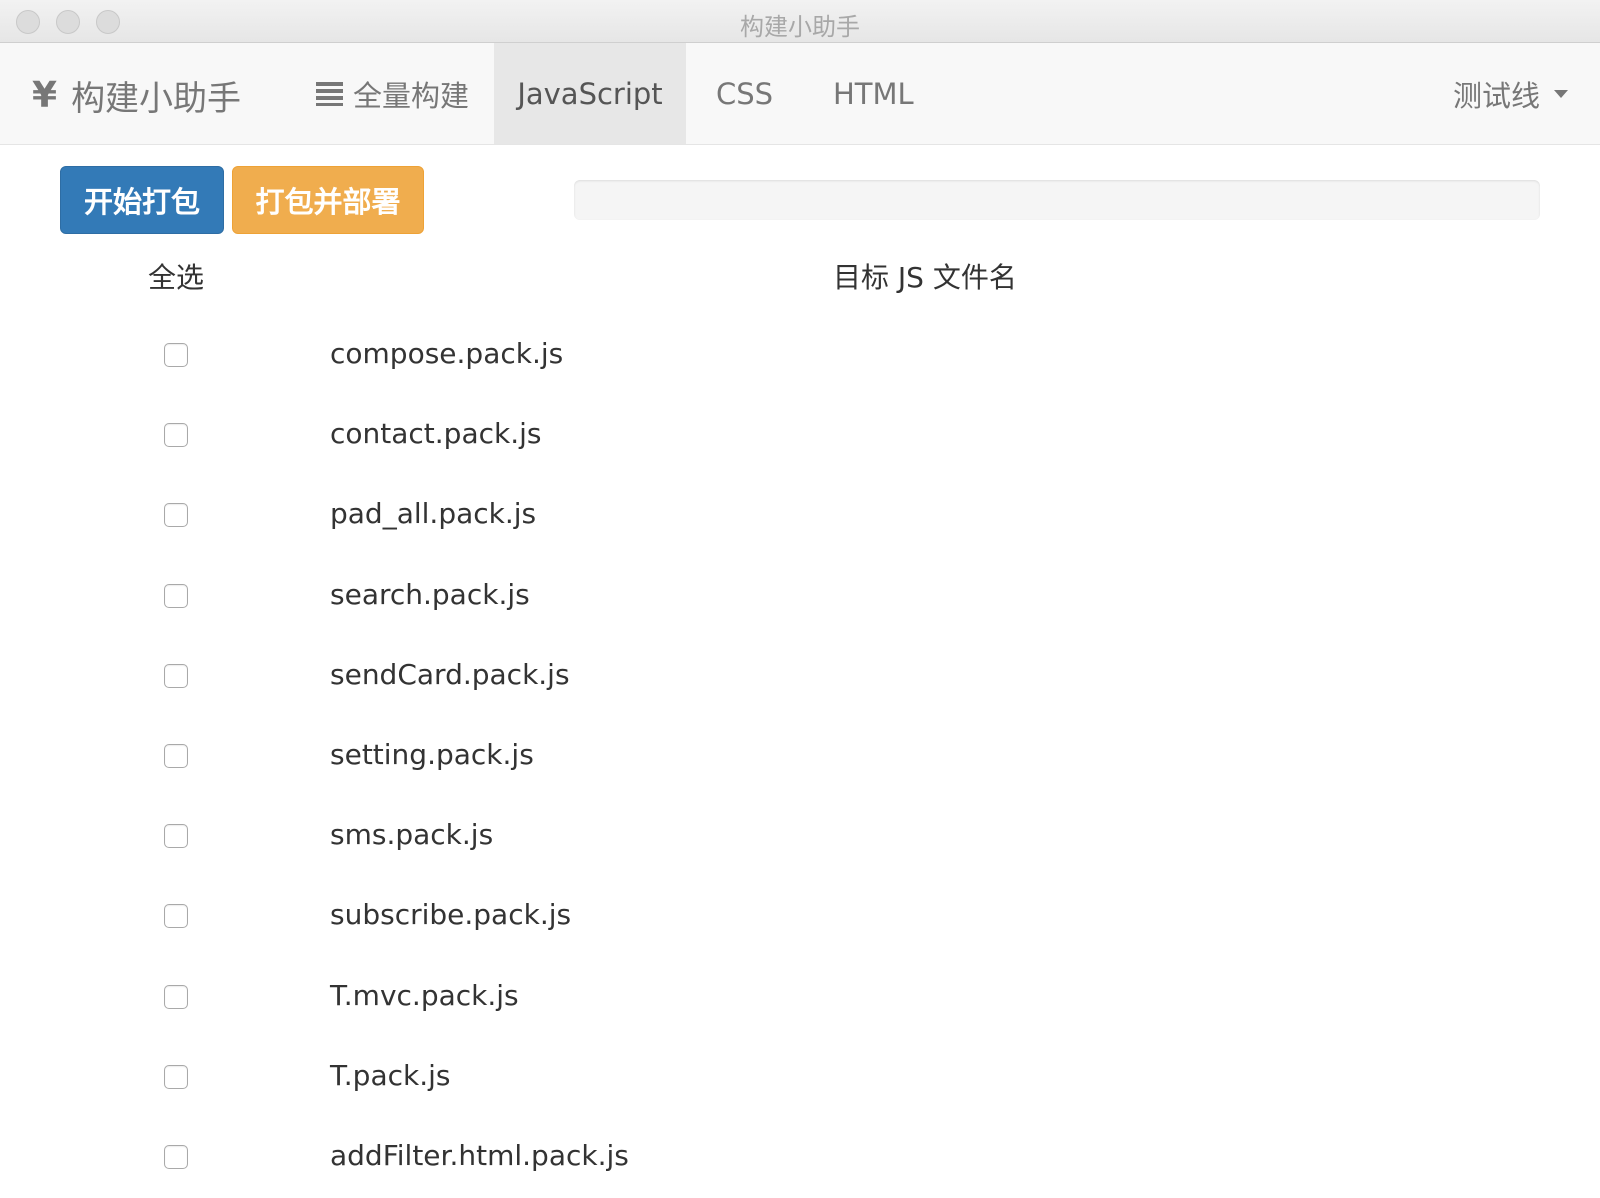 This screenshot has width=1600, height=1198. I want to click on tab-javascript-label: JavaScript, so click(590, 93).